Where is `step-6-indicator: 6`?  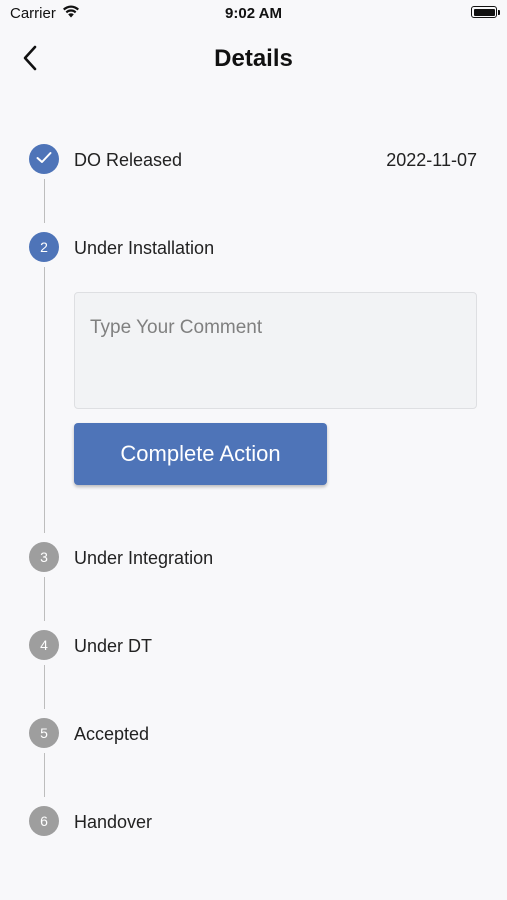
step-6-indicator: 6 is located at coordinates (44, 821).